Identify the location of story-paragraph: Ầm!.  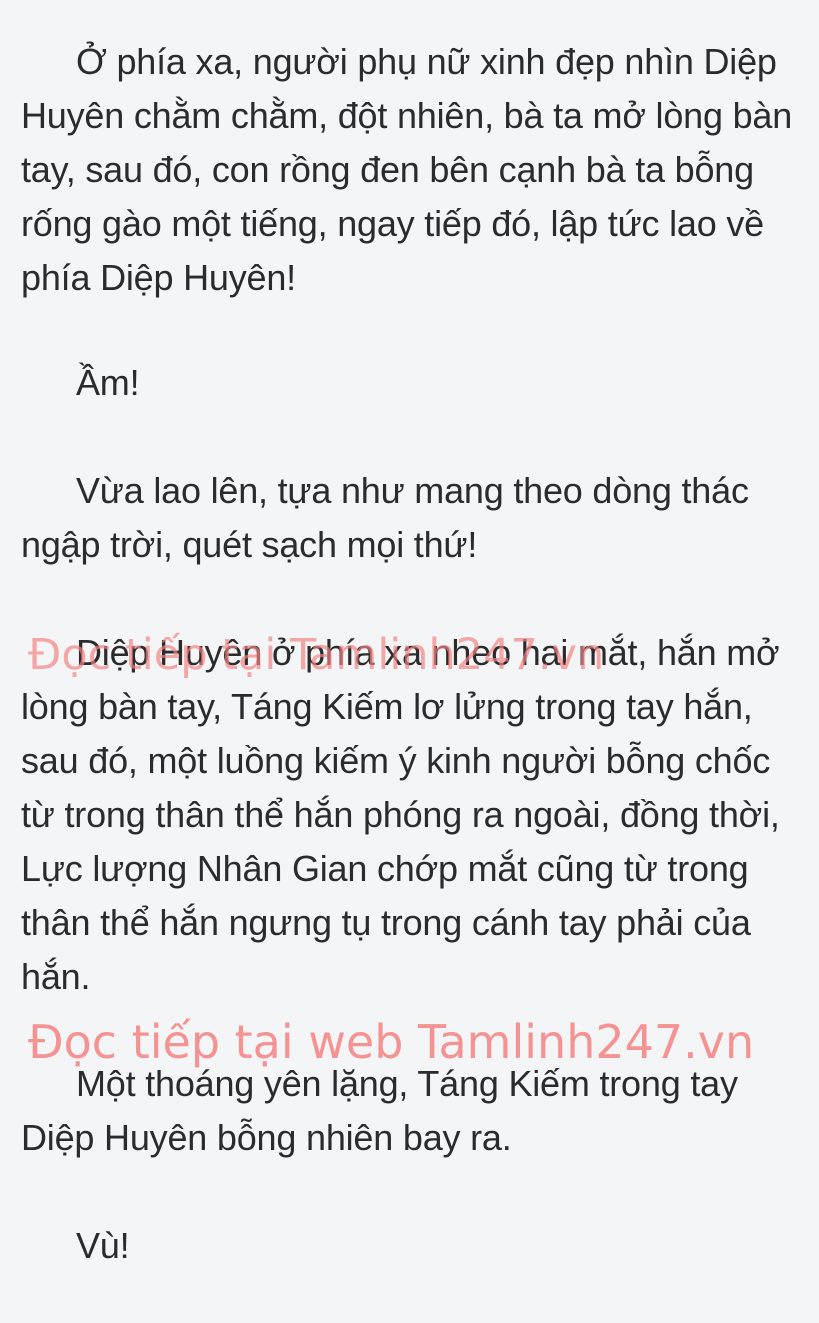
(108, 382).